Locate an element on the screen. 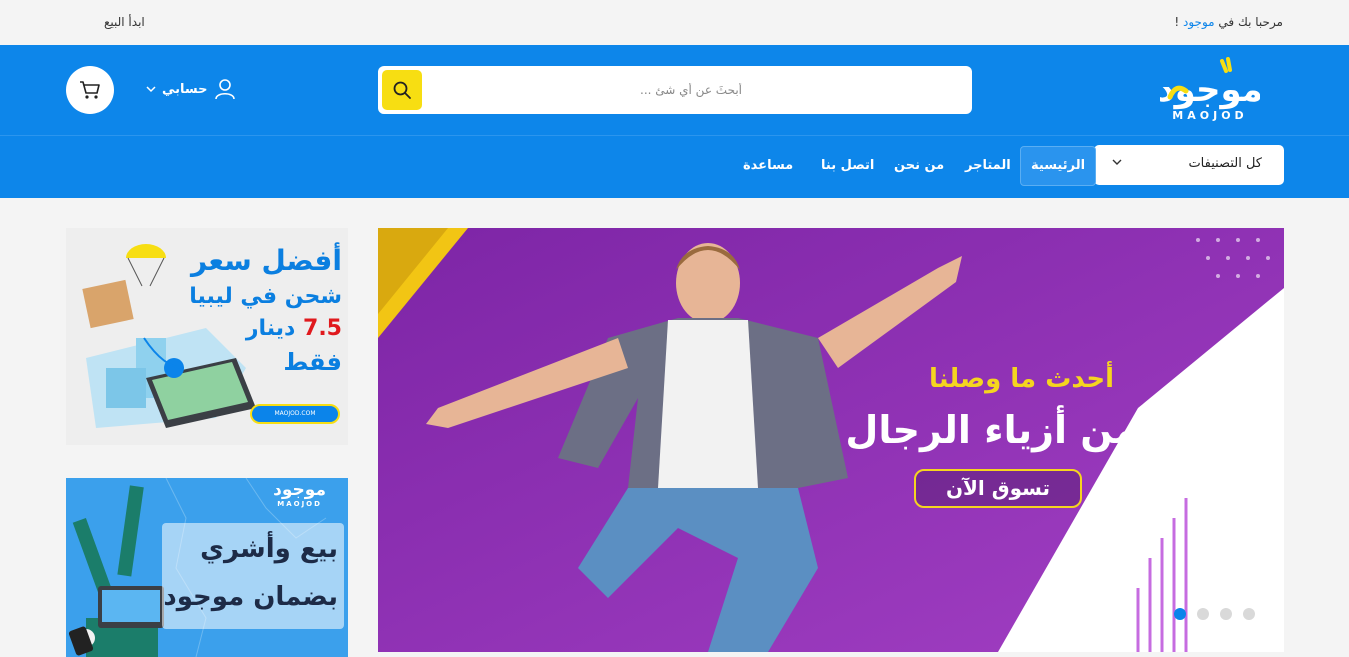 This screenshot has width=1349, height=657. logo-graphic: موجود MAOJOD is located at coordinates (1210, 89).